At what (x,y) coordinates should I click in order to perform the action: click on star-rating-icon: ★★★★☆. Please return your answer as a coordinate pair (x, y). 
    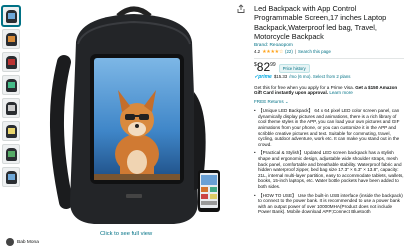
    Looking at the image, I should click on (272, 52).